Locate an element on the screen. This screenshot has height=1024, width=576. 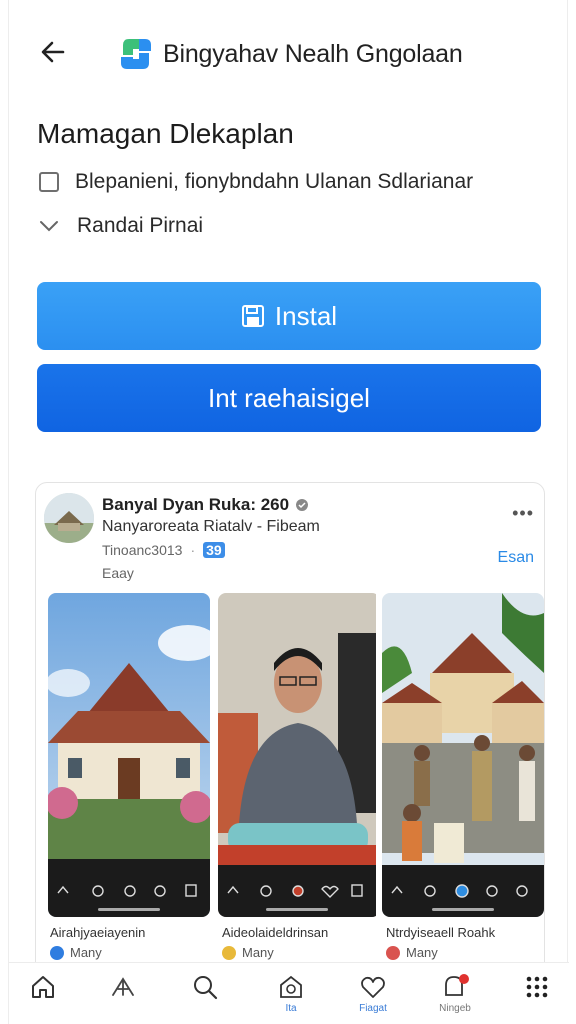
secondary-button: Int raehaisigel is located at coordinates (289, 398).